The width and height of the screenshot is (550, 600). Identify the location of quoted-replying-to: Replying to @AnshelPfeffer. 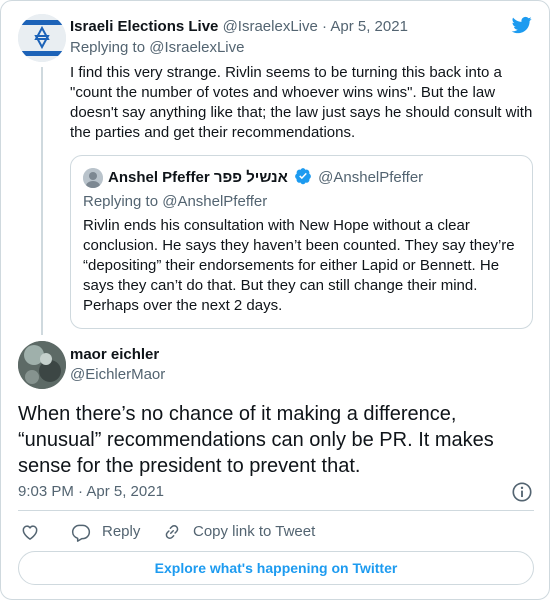
(175, 201).